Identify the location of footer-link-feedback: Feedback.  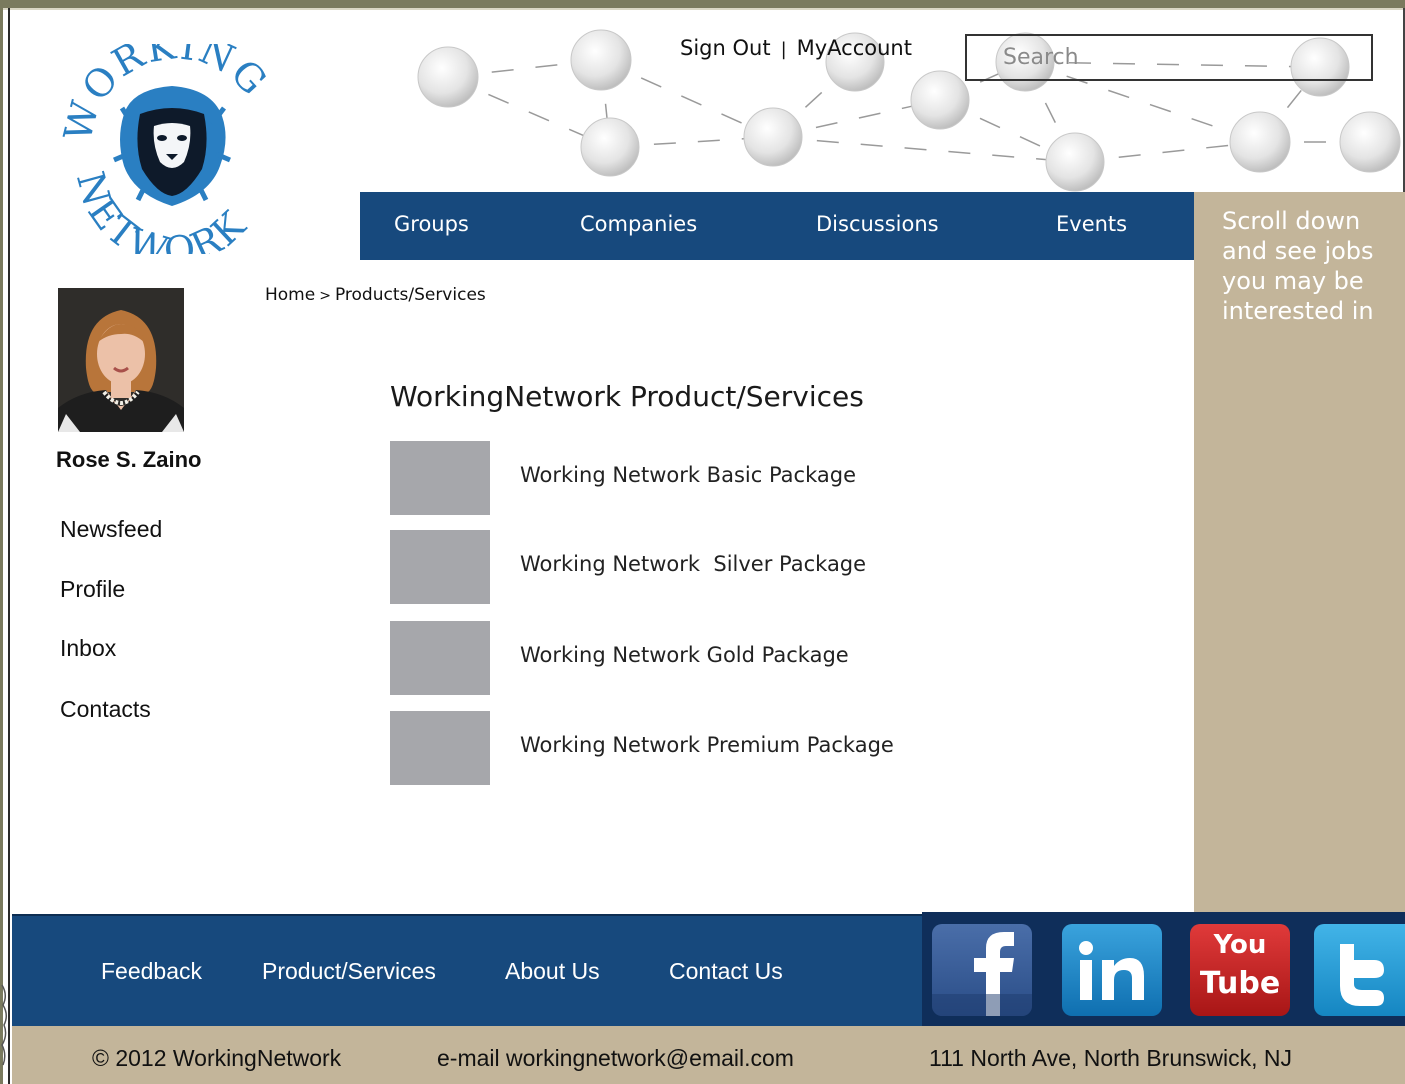
(151, 971).